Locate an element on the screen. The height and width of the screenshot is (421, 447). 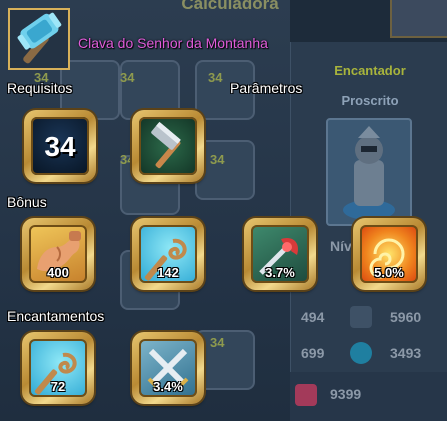
bonus-slot: 400 is located at coordinates (58, 254).